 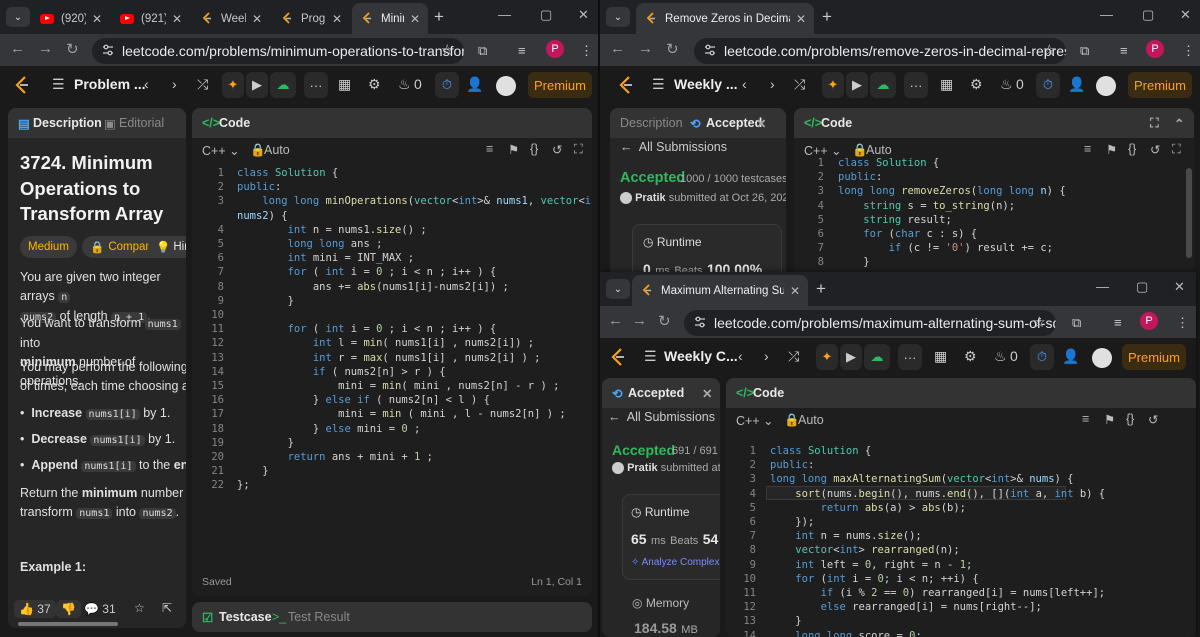 I want to click on tab-editorial: Editorial, so click(x=141, y=123).